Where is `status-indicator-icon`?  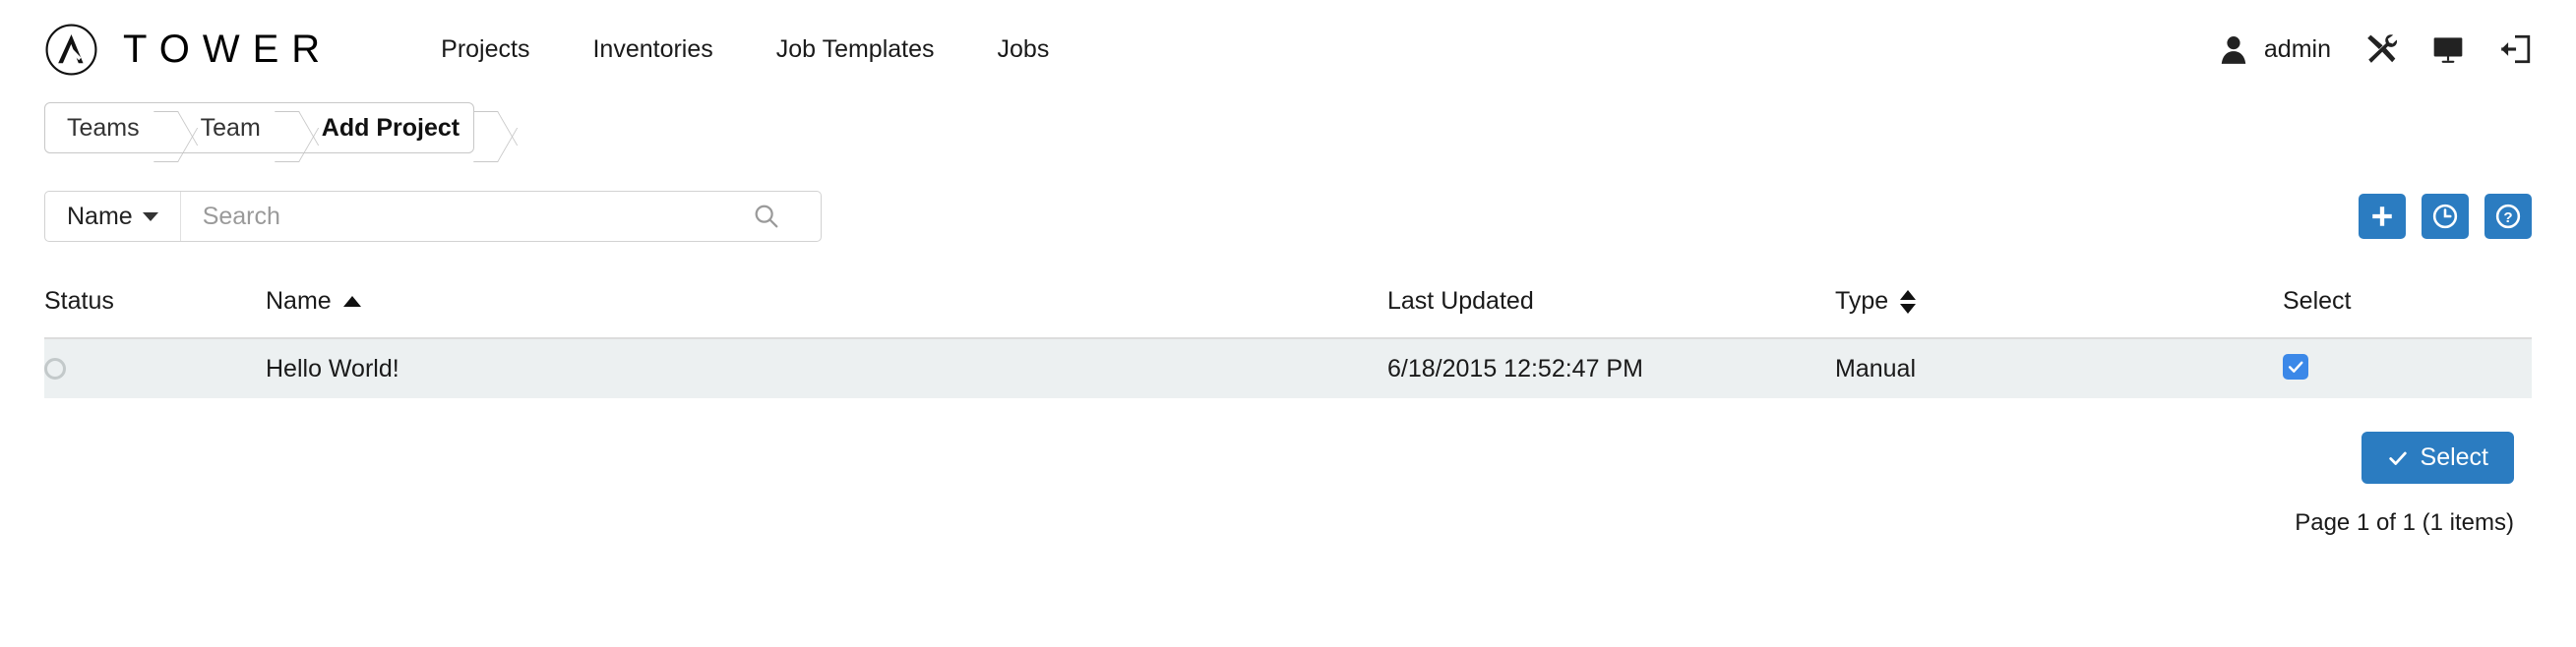
status-indicator-icon is located at coordinates (55, 369).